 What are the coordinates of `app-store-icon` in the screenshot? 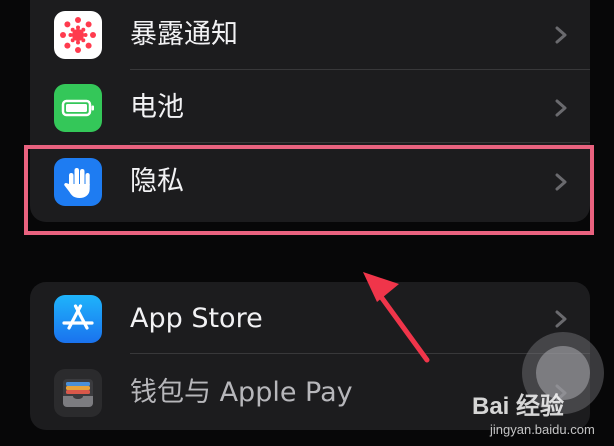 It's located at (78, 319).